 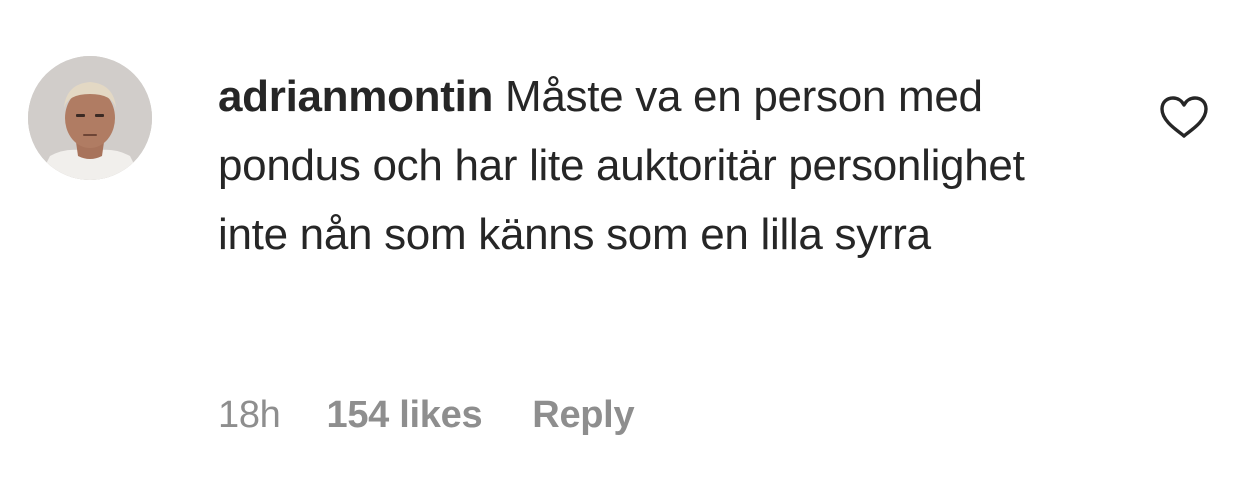 I want to click on reply-button: Reply, so click(x=583, y=415).